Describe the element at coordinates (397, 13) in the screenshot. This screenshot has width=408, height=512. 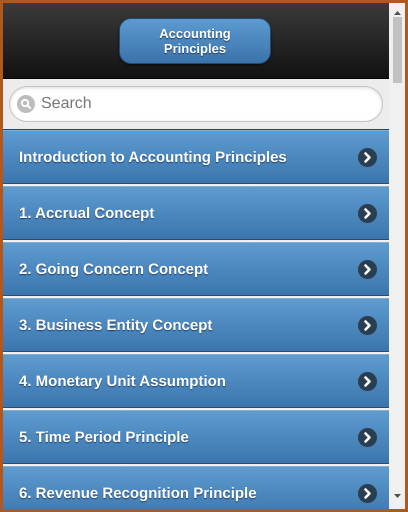
I see `scroll-up-arrow-icon` at that location.